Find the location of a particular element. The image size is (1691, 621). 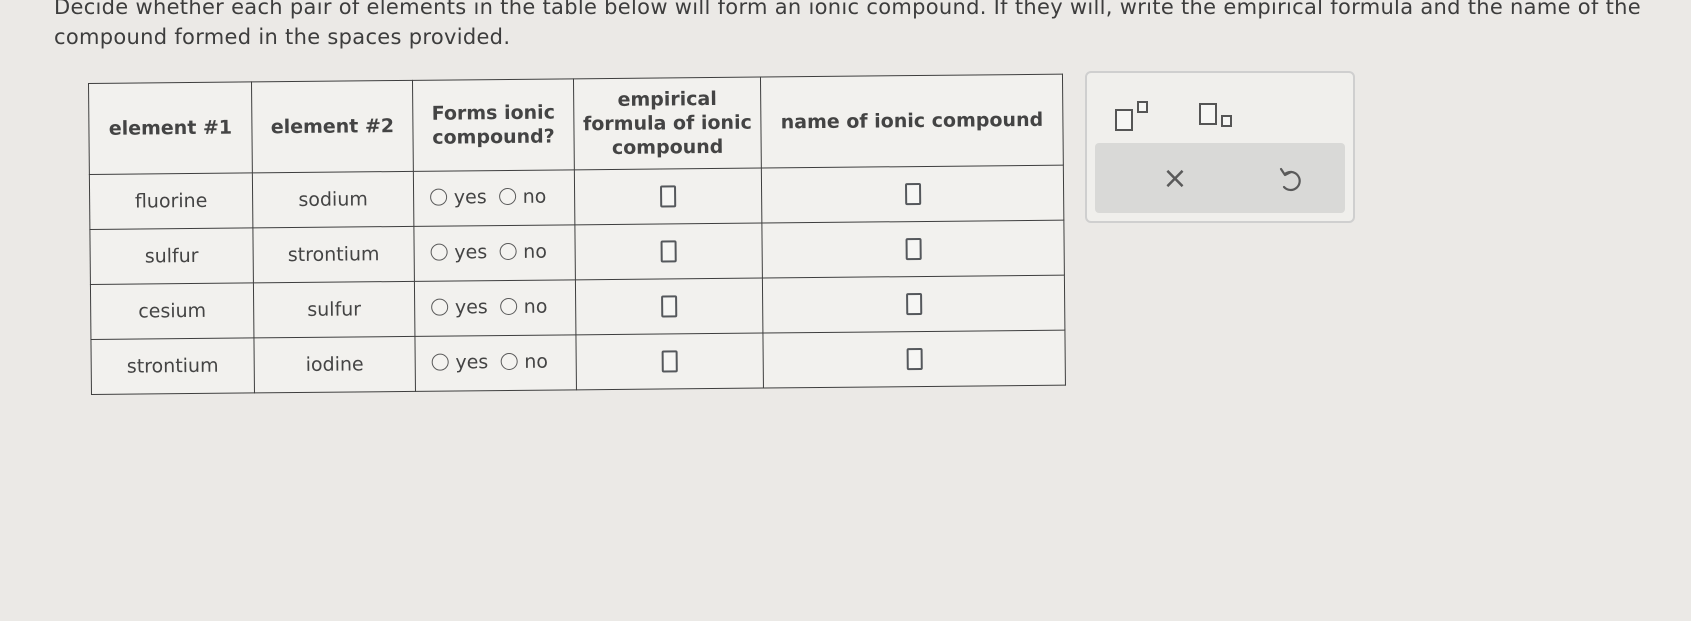

instructions-line-2: compound formed in the spaces provided. is located at coordinates (282, 37).